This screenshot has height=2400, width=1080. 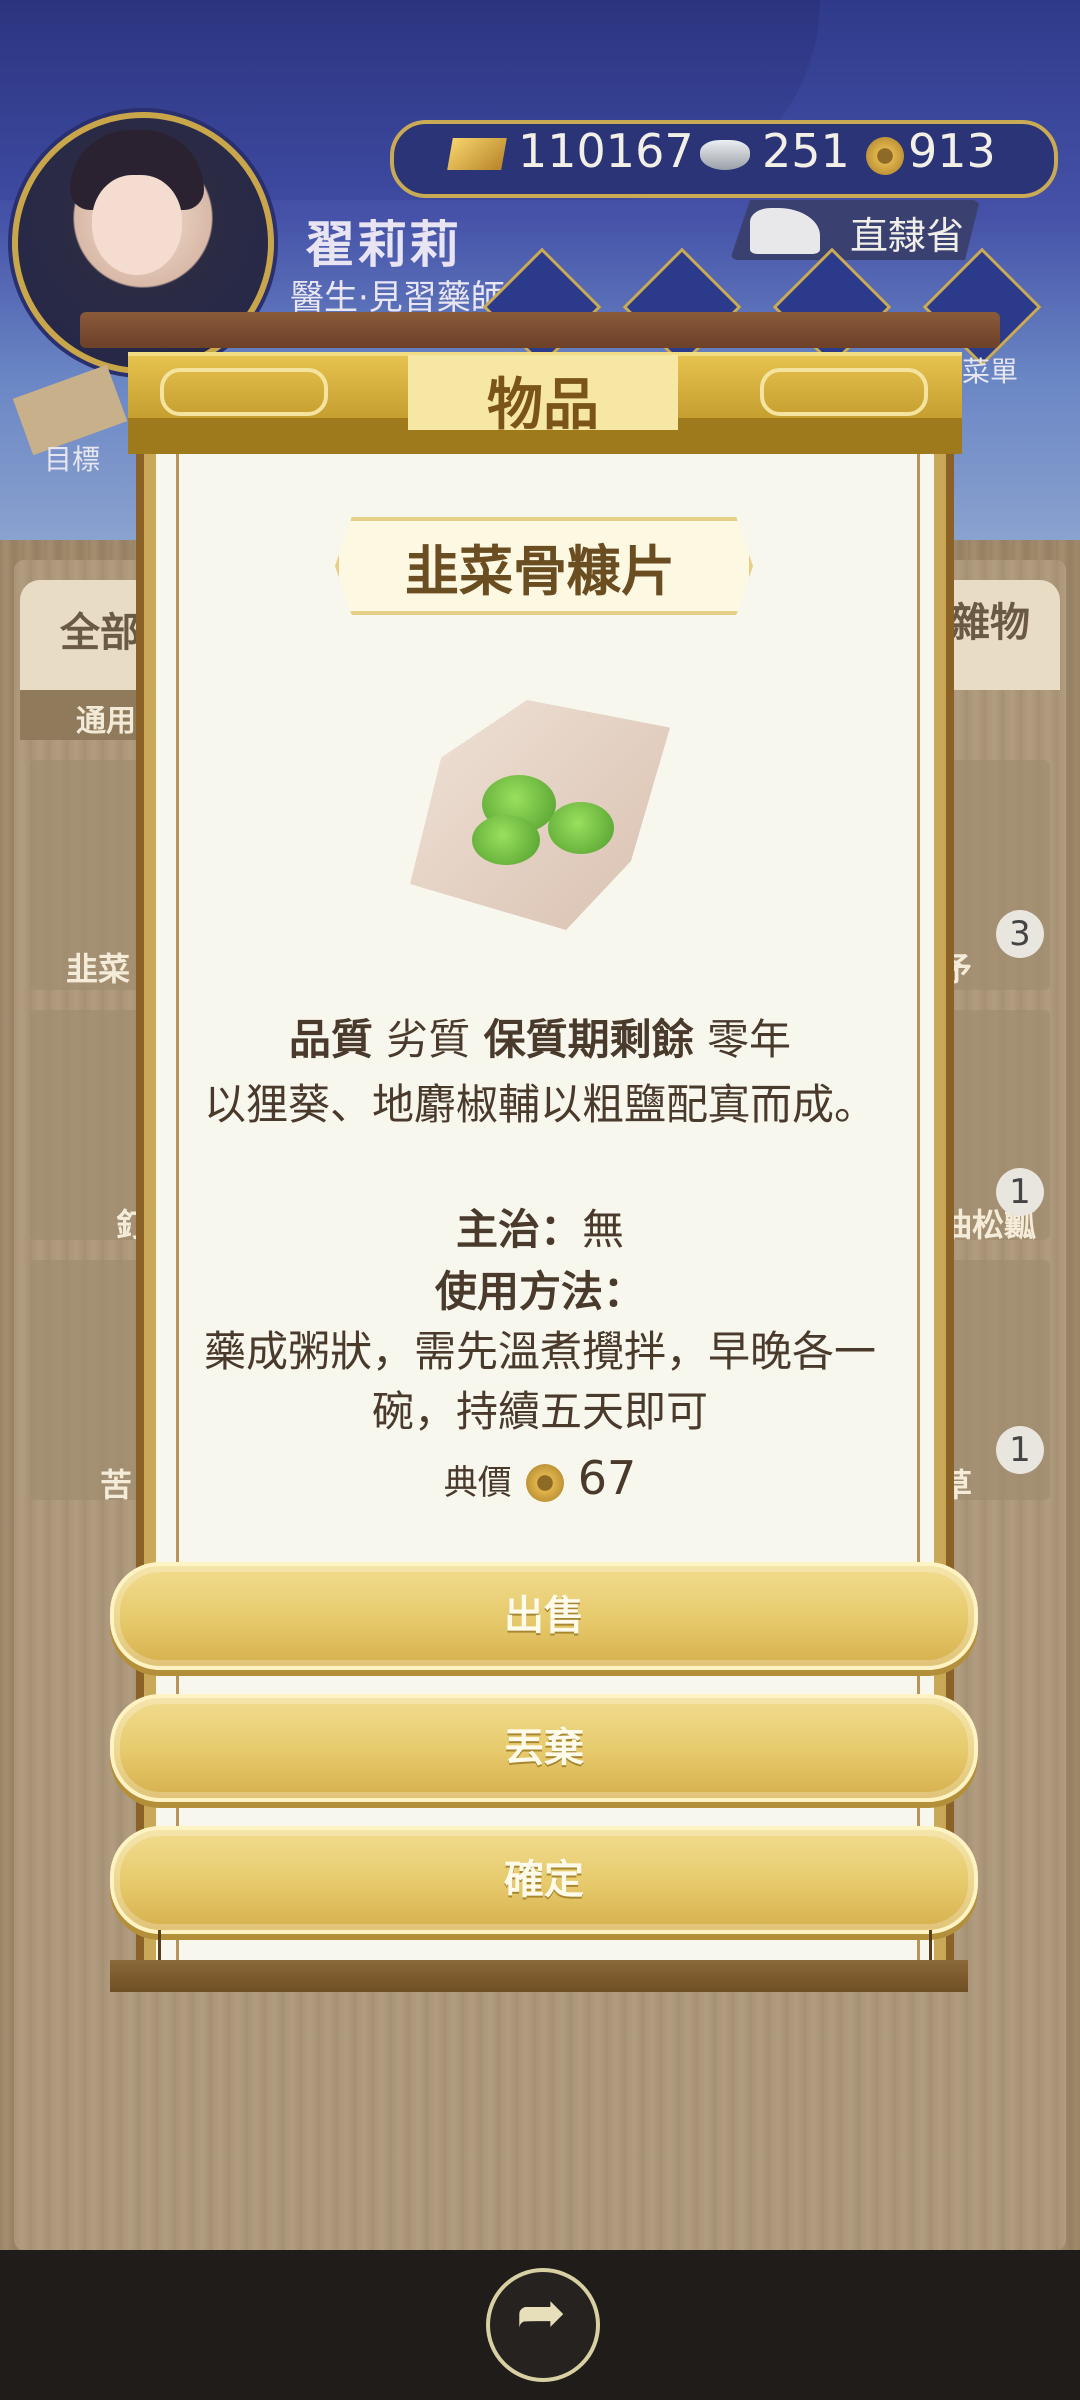 What do you see at coordinates (244, 392) in the screenshot?
I see `left-knot-ornament` at bounding box center [244, 392].